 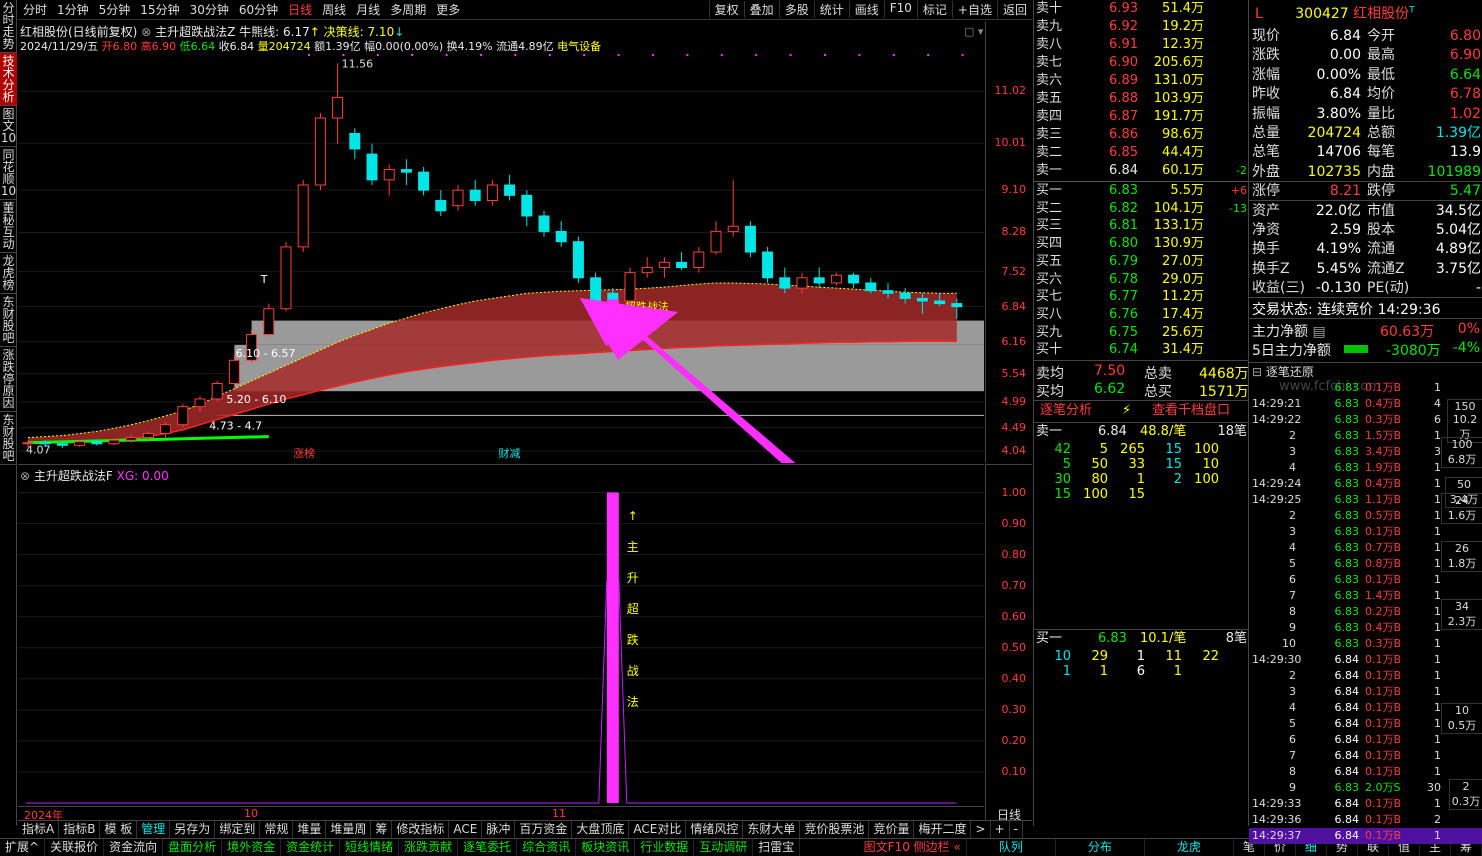 I want to click on toolbar-btn-0: 复权, so click(x=726, y=9).